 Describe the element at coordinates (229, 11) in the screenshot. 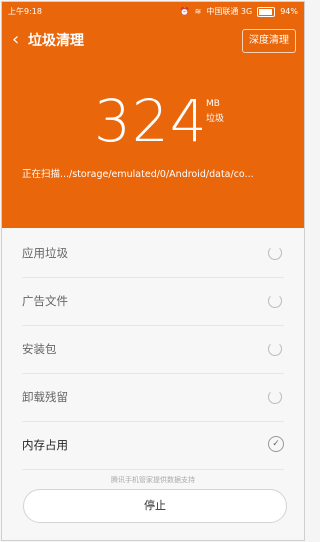

I see `carrier-label: 中国联通 3G` at that location.